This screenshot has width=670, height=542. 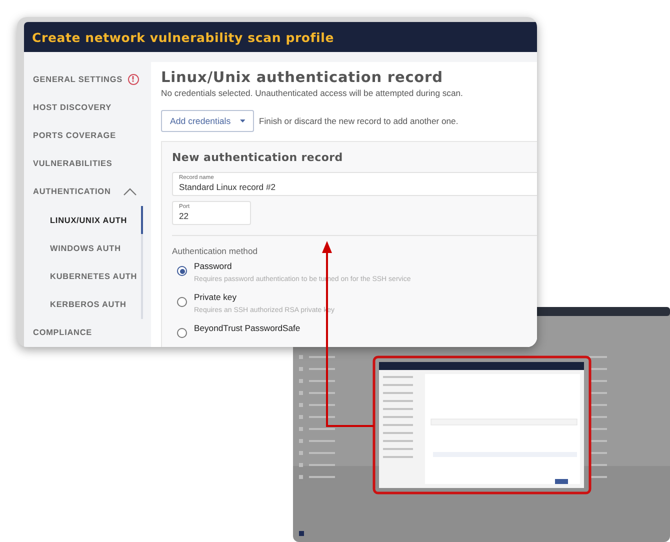 What do you see at coordinates (83, 276) in the screenshot?
I see `sidebar-item: KUBERNETES AUTH` at bounding box center [83, 276].